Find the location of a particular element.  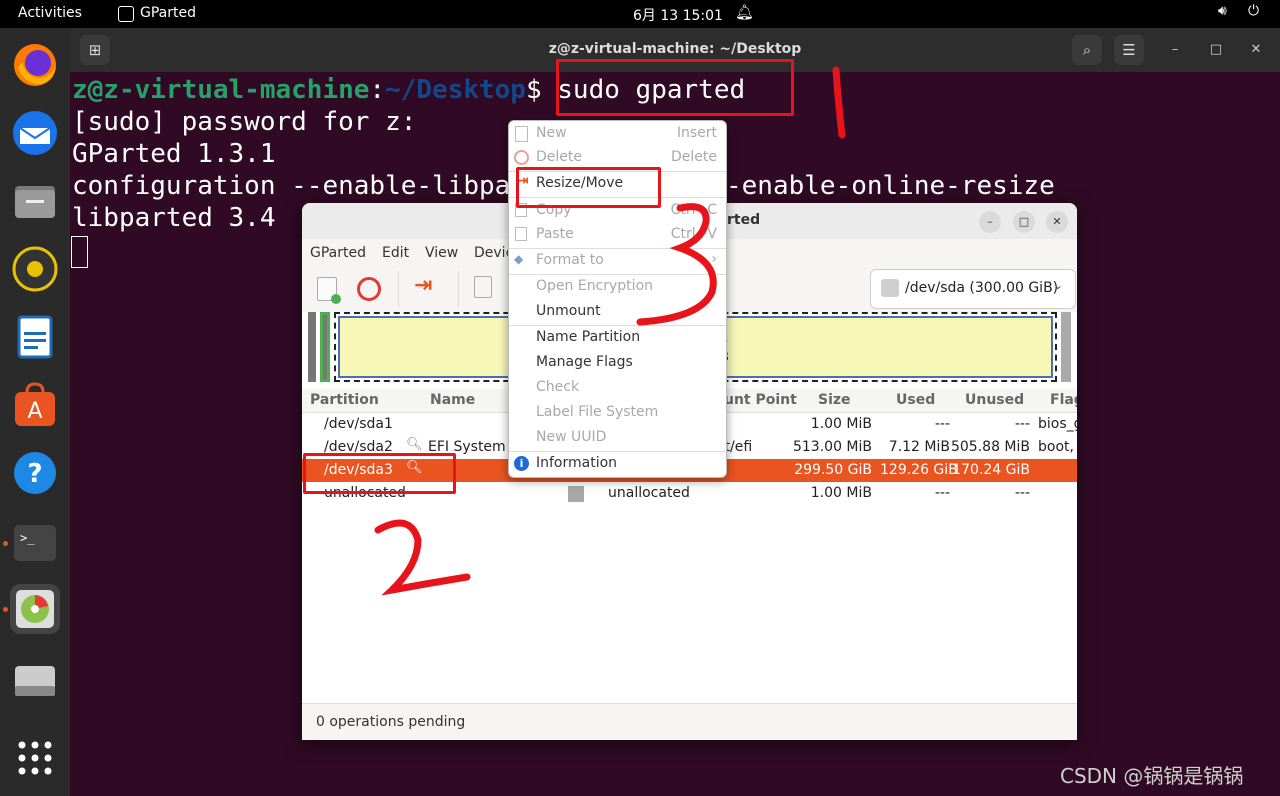

new-icon is located at coordinates (521, 134).